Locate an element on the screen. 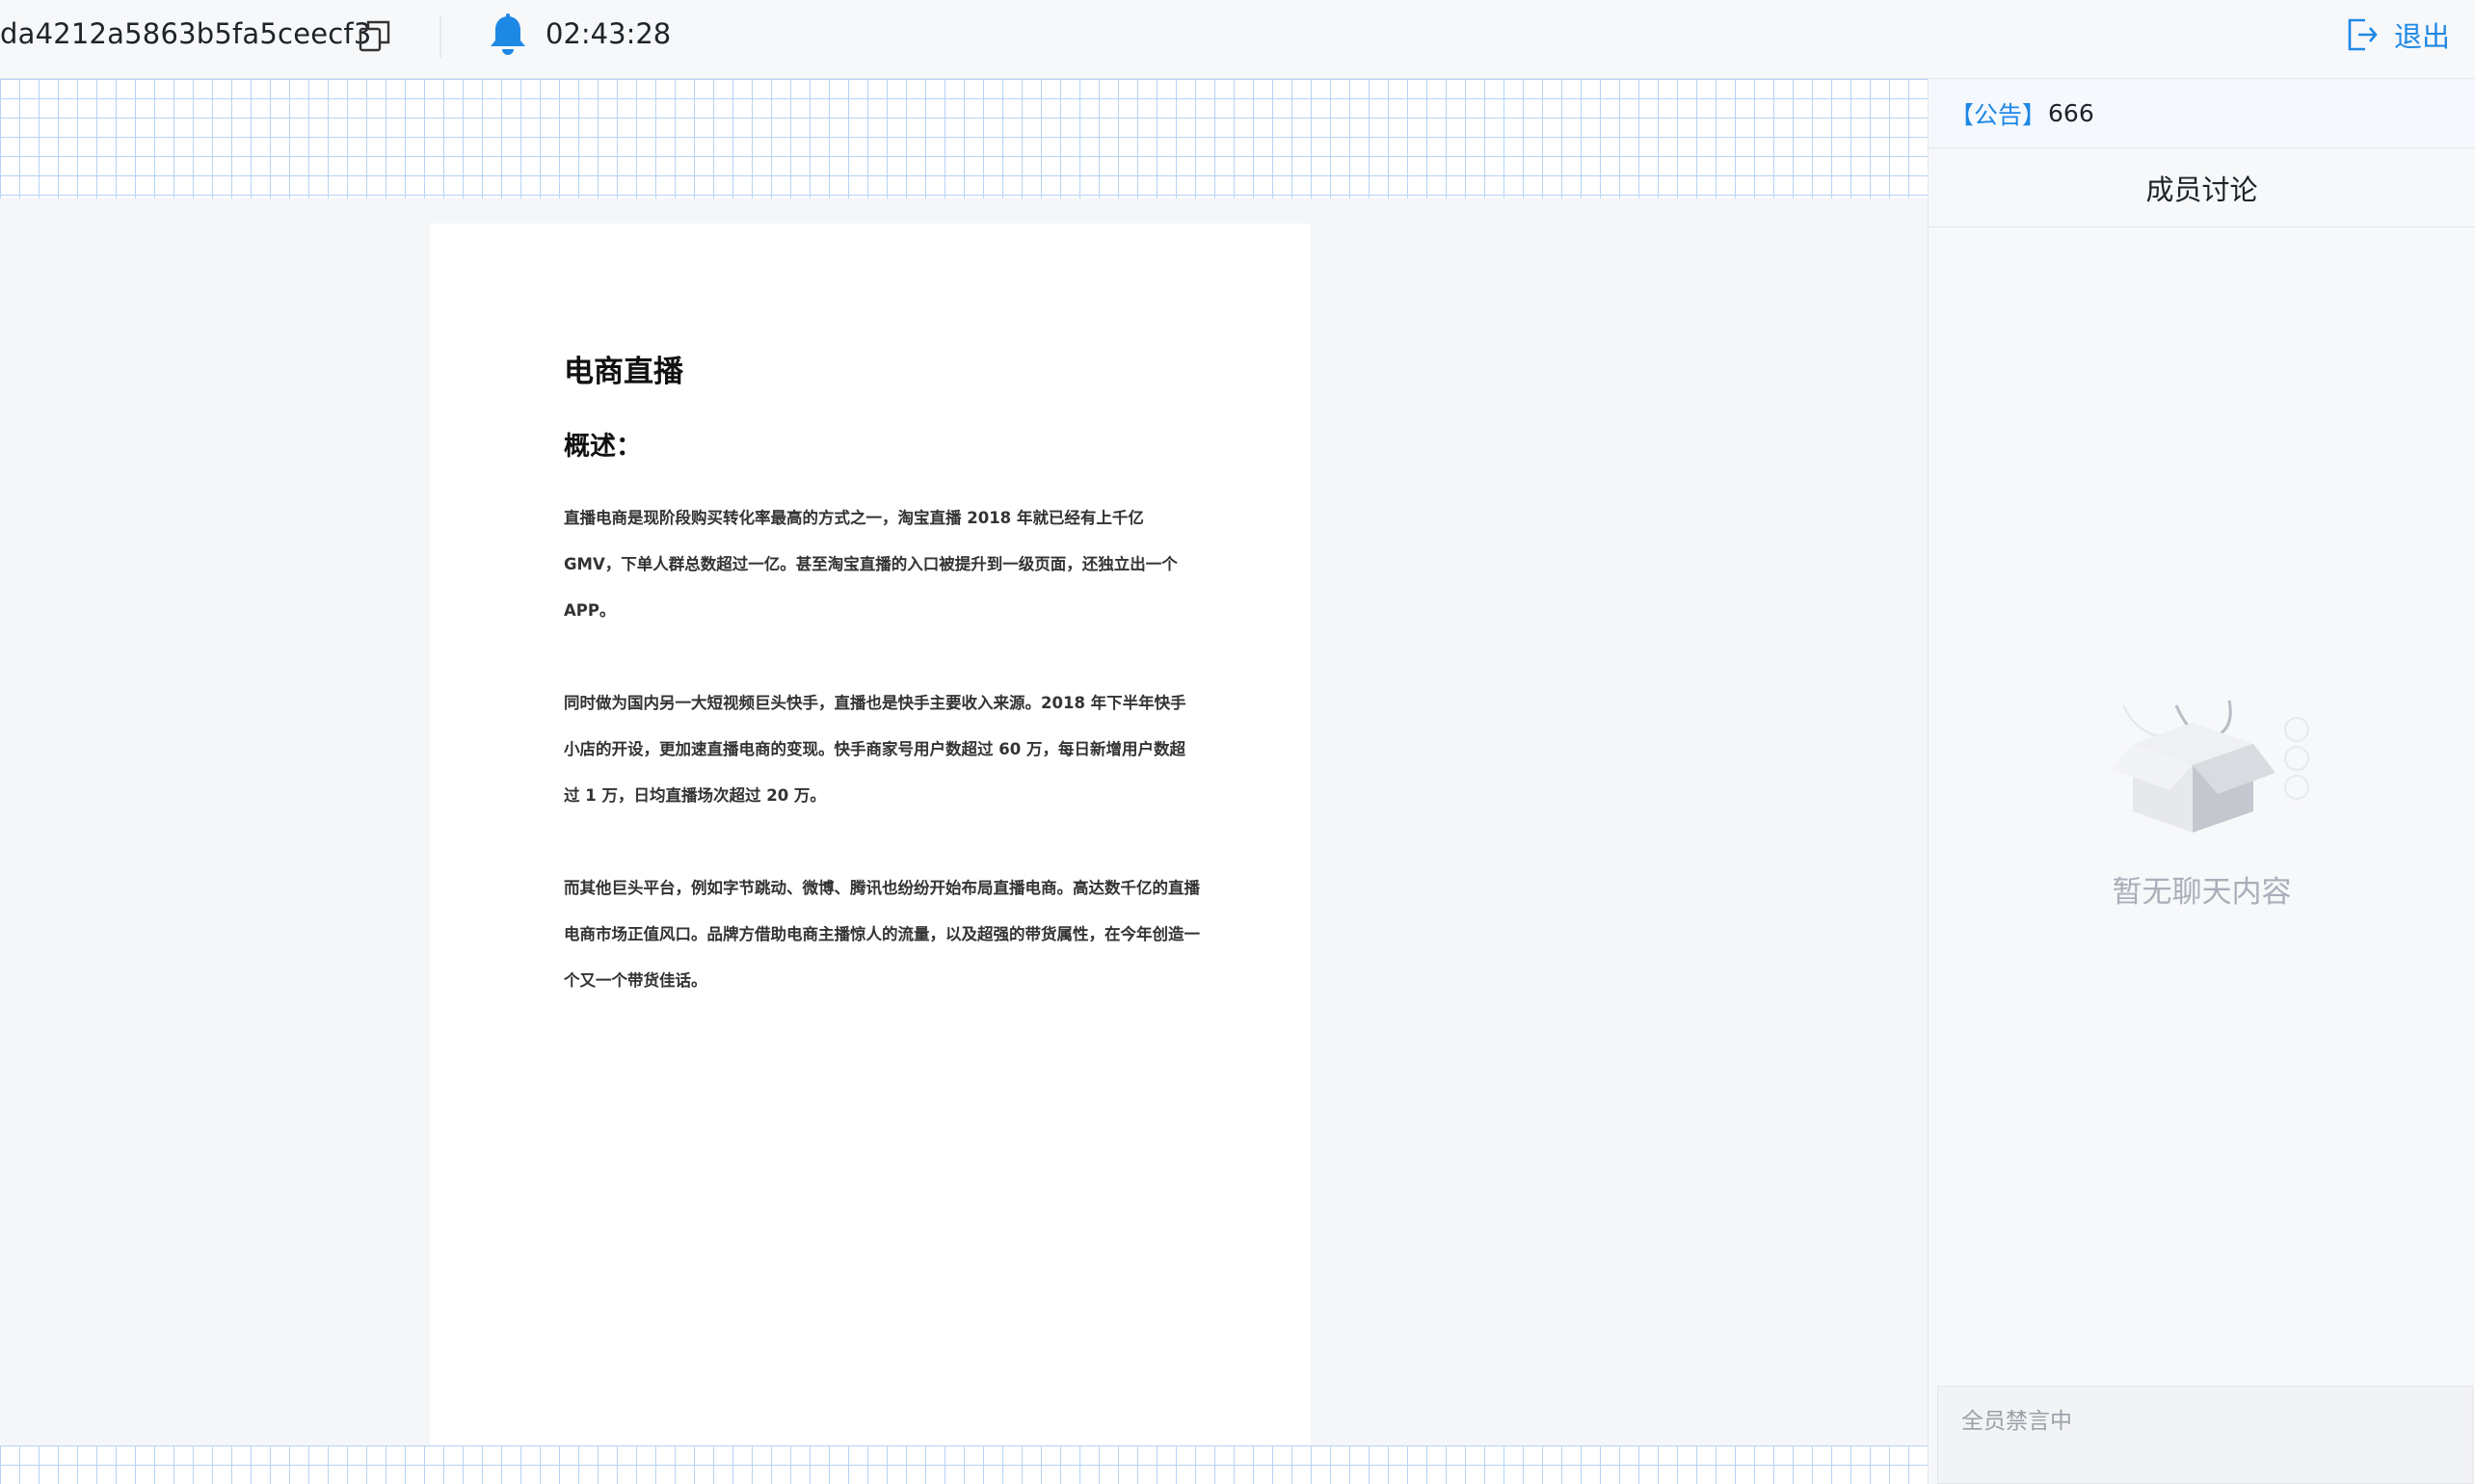 The width and height of the screenshot is (2475, 1484). grid-background-bottom is located at coordinates (964, 1464).